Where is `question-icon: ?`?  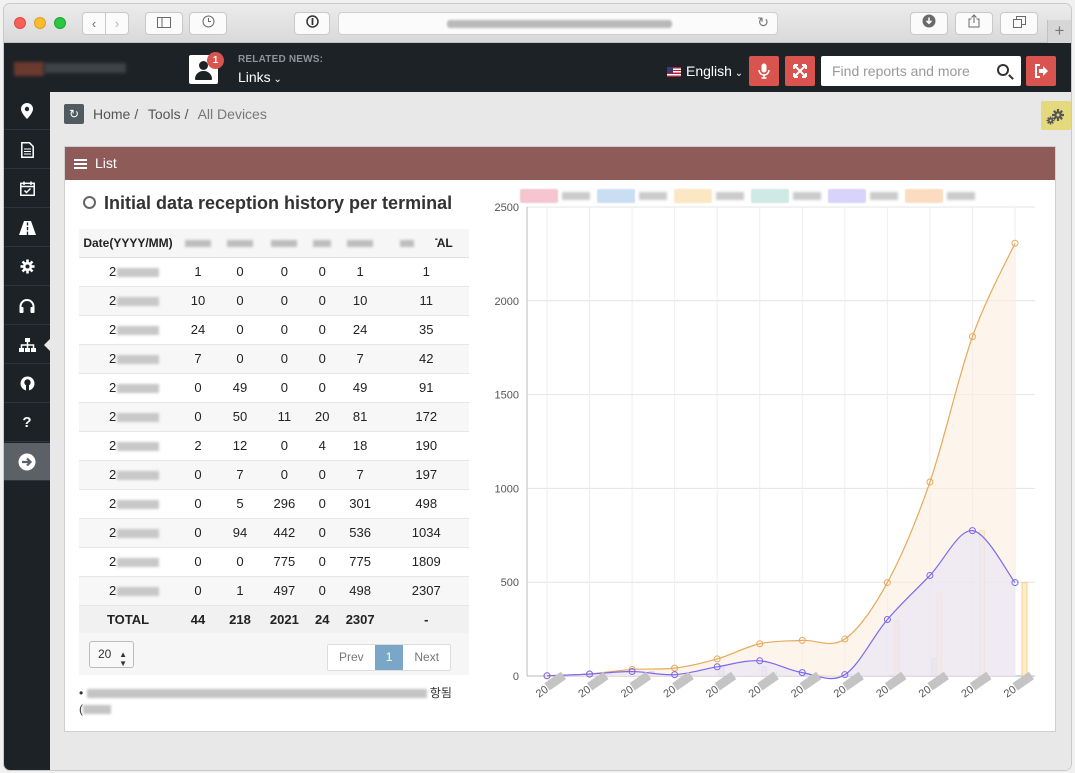
question-icon: ? is located at coordinates (27, 422).